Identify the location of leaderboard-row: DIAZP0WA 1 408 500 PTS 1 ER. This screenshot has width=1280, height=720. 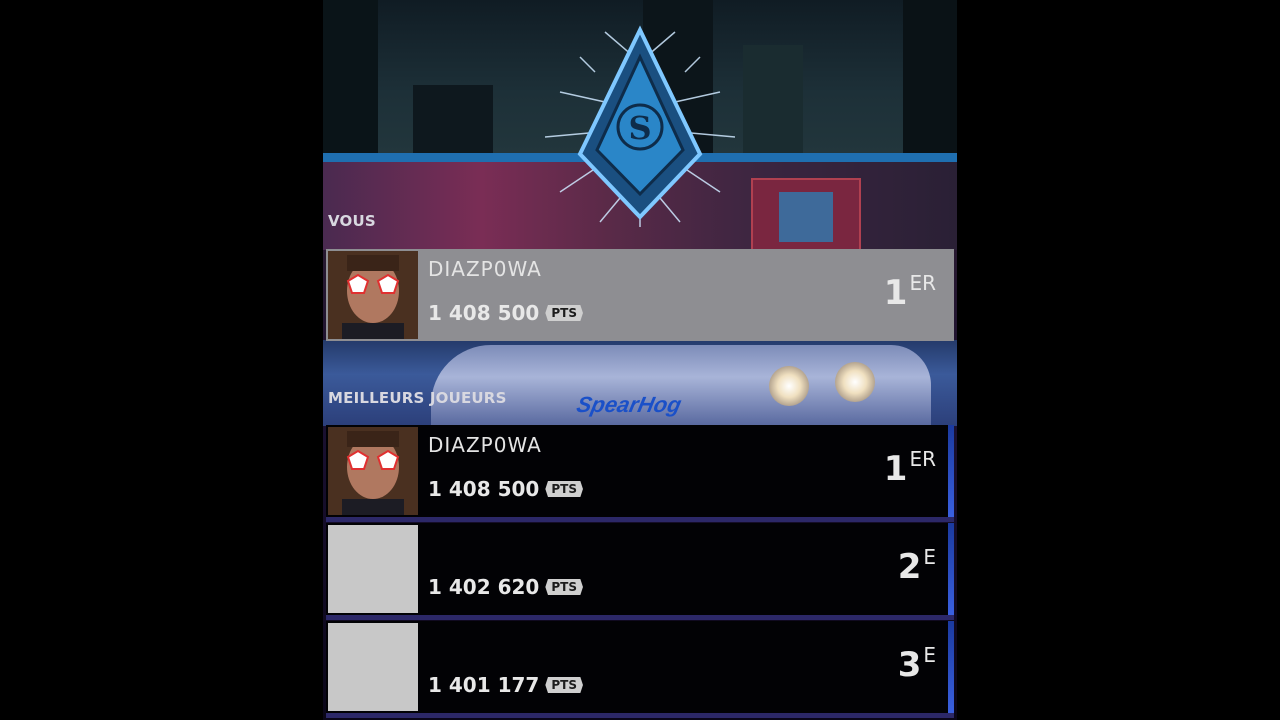
(640, 473).